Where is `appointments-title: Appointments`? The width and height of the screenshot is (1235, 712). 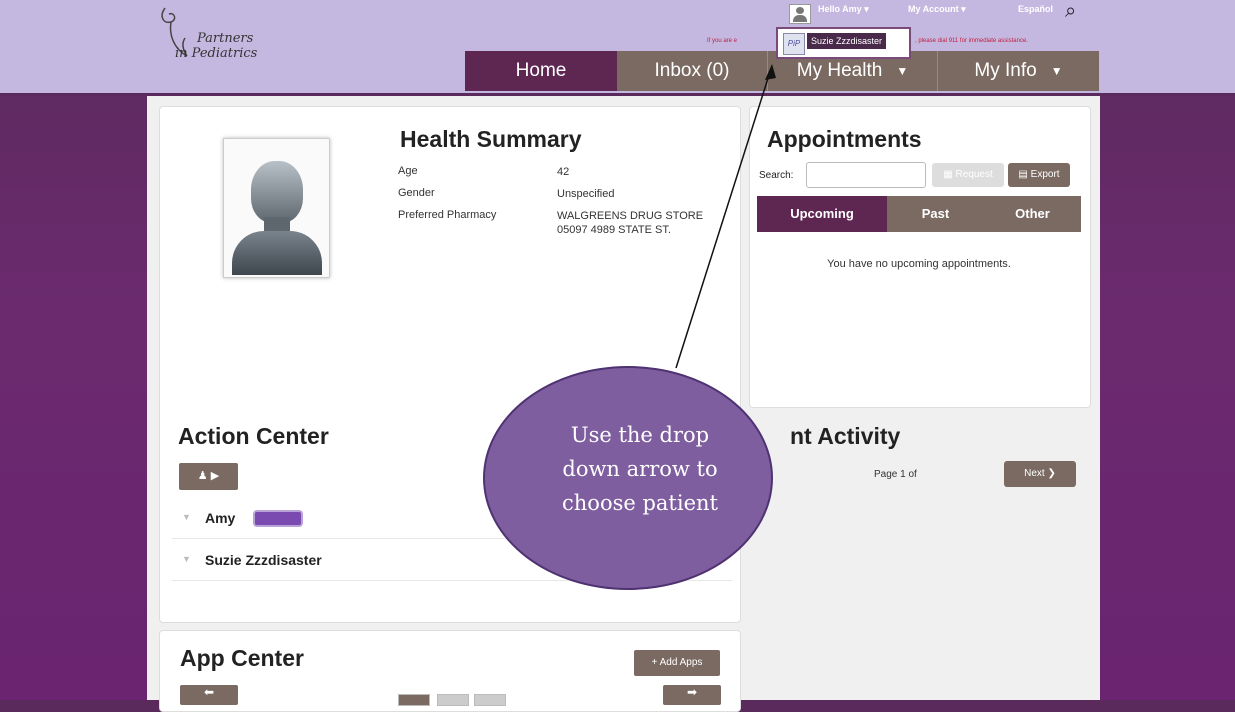
appointments-title: Appointments is located at coordinates (844, 139).